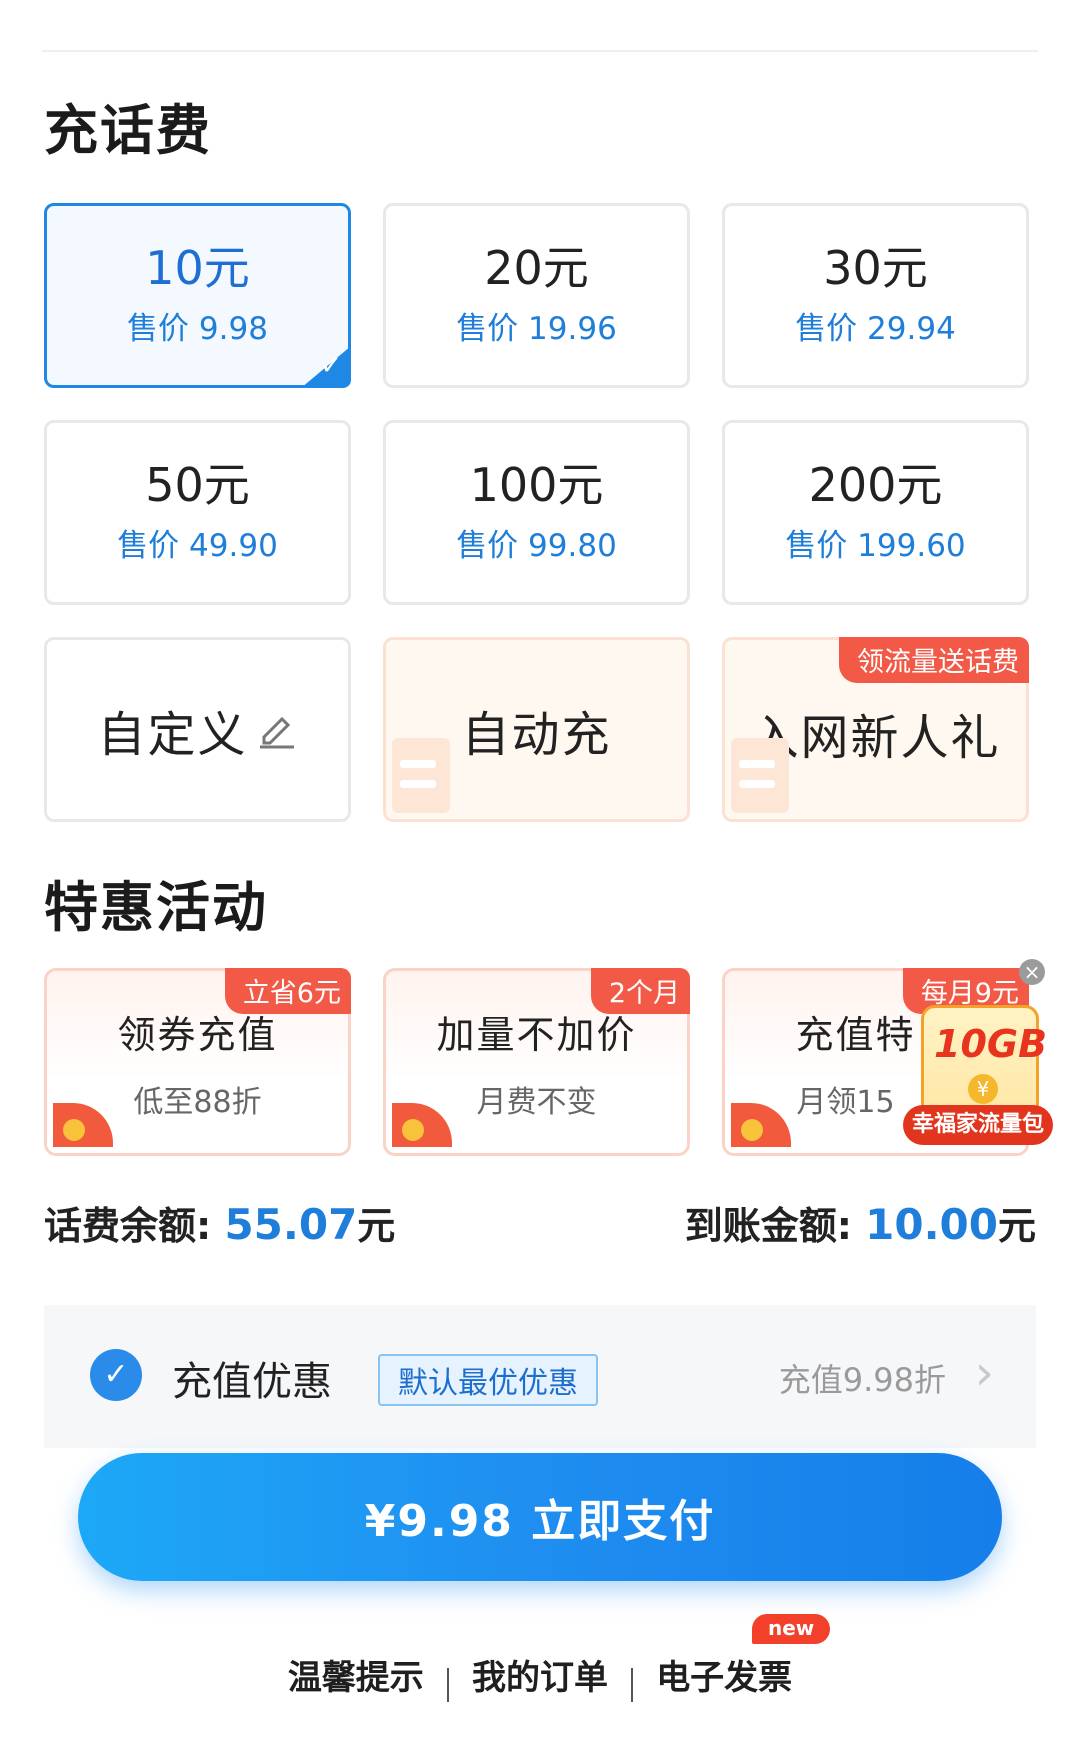 This screenshot has height=1747, width=1080. I want to click on recharge-price: 售价 9.98, so click(197, 329).